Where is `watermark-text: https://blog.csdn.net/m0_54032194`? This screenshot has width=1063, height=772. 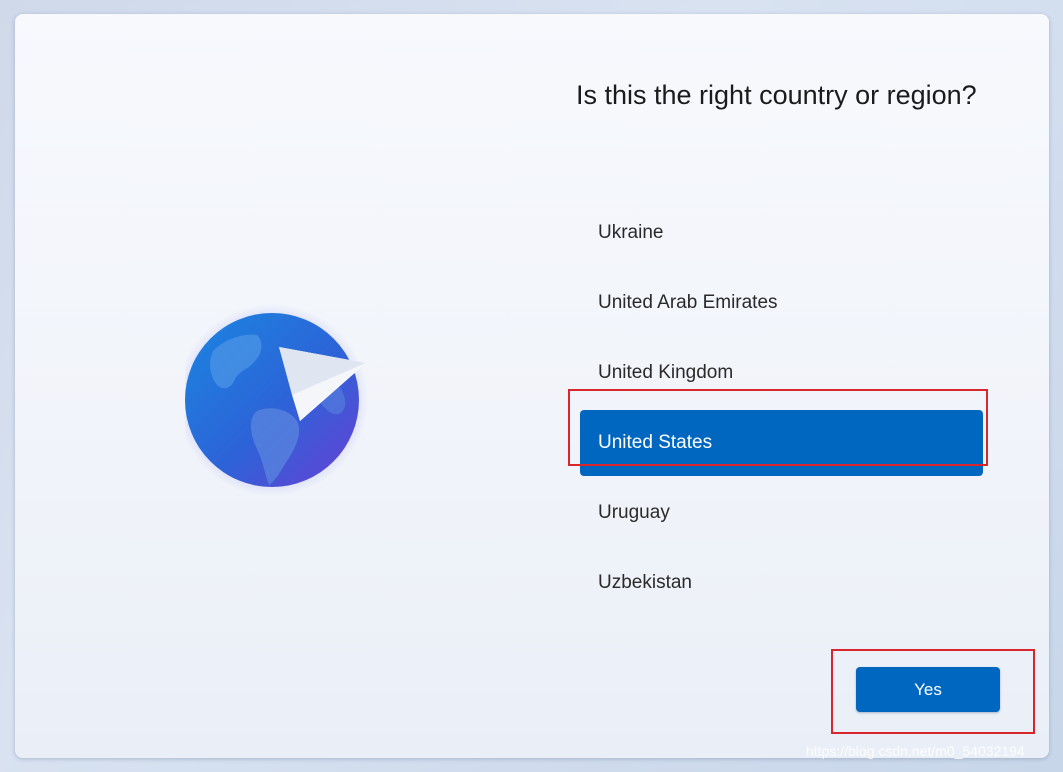 watermark-text: https://blog.csdn.net/m0_54032194 is located at coordinates (915, 751).